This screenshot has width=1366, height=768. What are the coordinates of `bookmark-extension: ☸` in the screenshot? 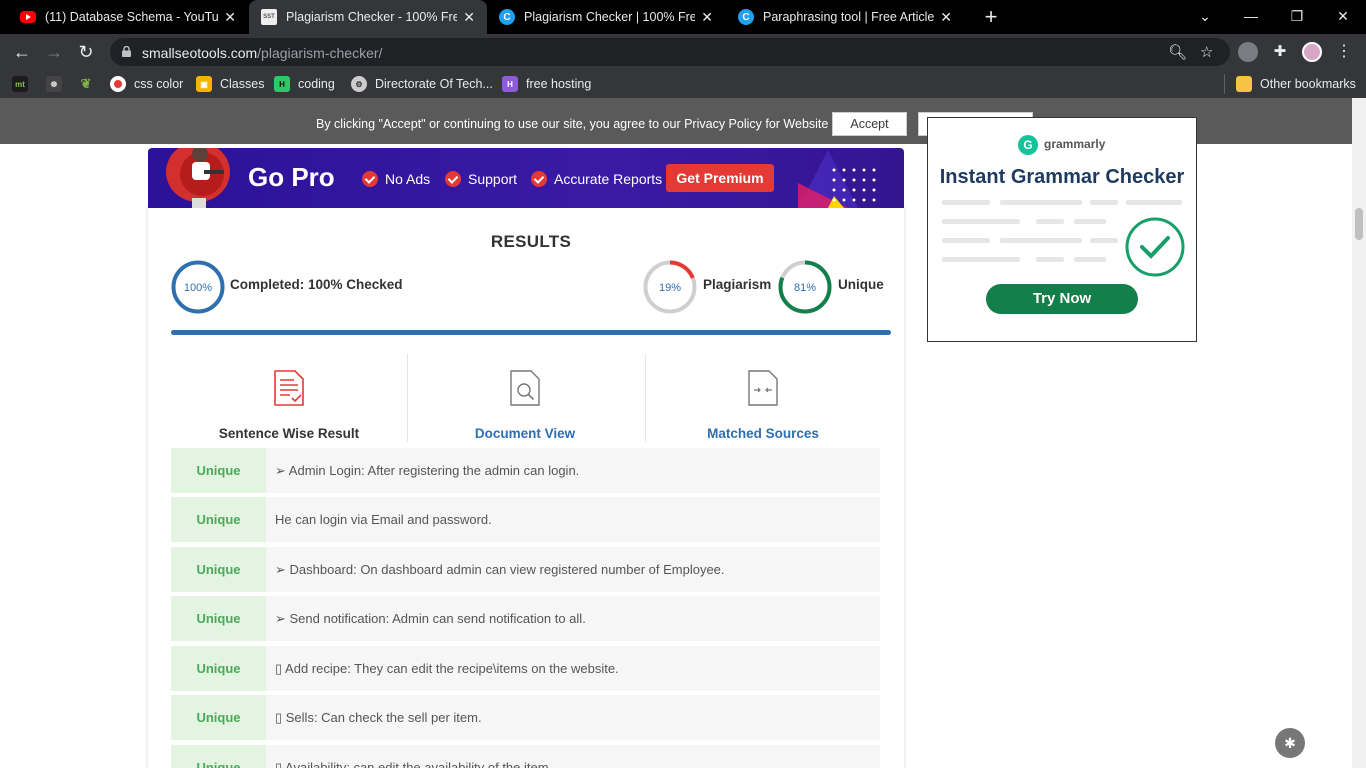 It's located at (58, 84).